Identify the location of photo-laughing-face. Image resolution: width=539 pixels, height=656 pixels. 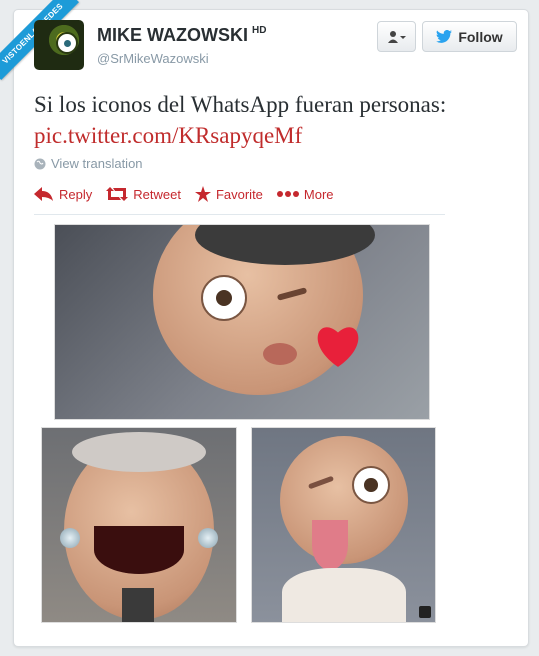
(139, 525).